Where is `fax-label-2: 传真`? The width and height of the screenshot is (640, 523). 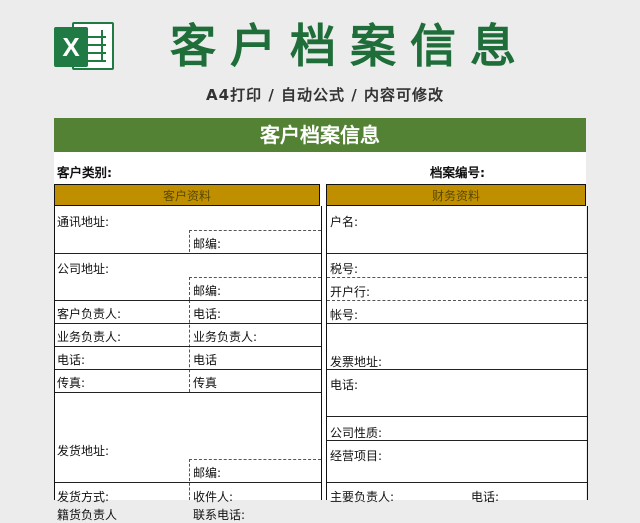 fax-label-2: 传真 is located at coordinates (205, 383).